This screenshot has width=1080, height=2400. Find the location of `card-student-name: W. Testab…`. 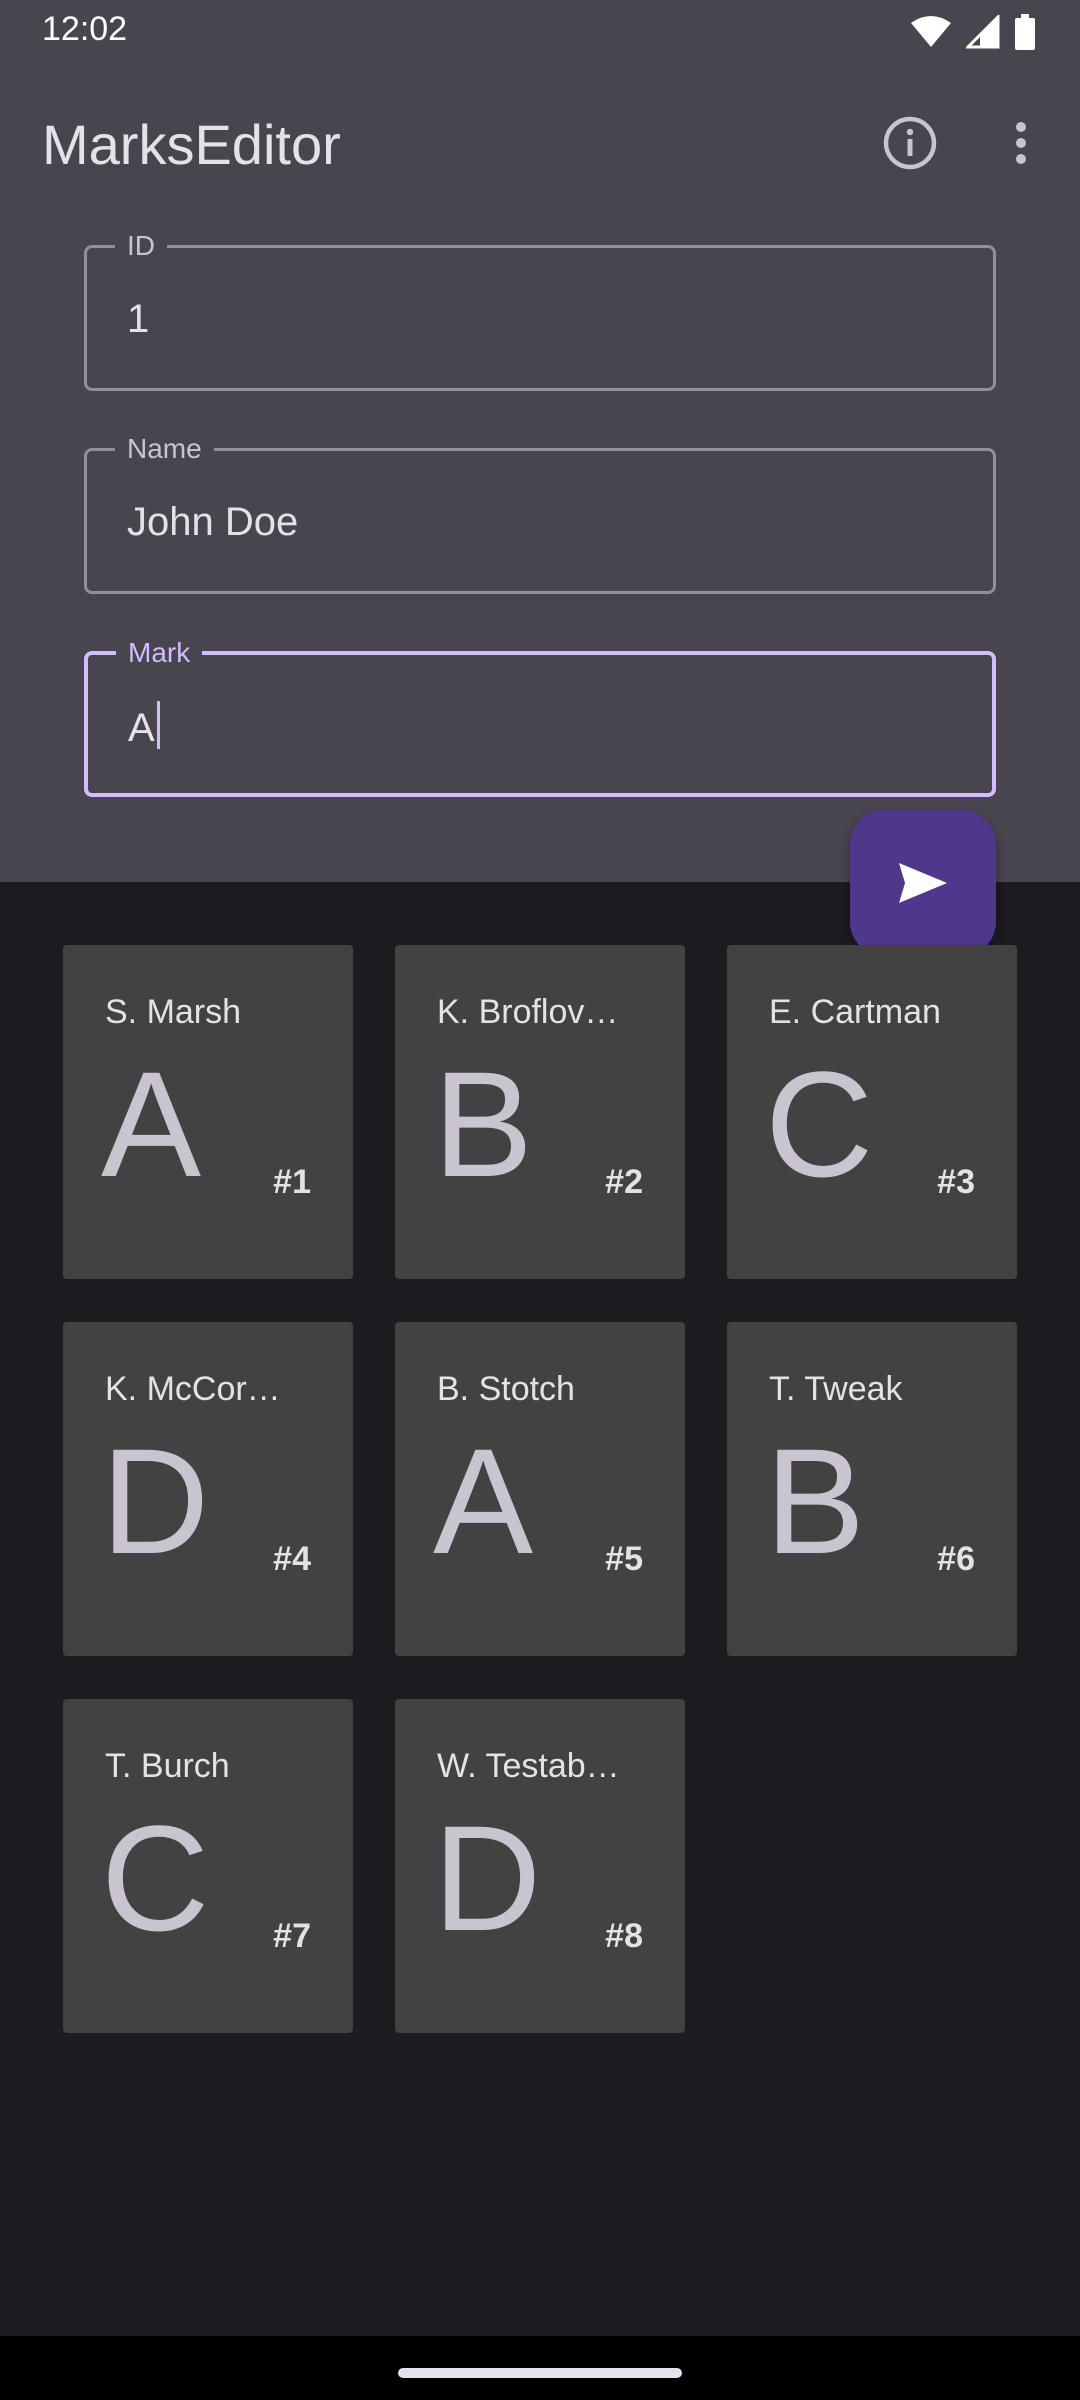

card-student-name: W. Testab… is located at coordinates (528, 1766).